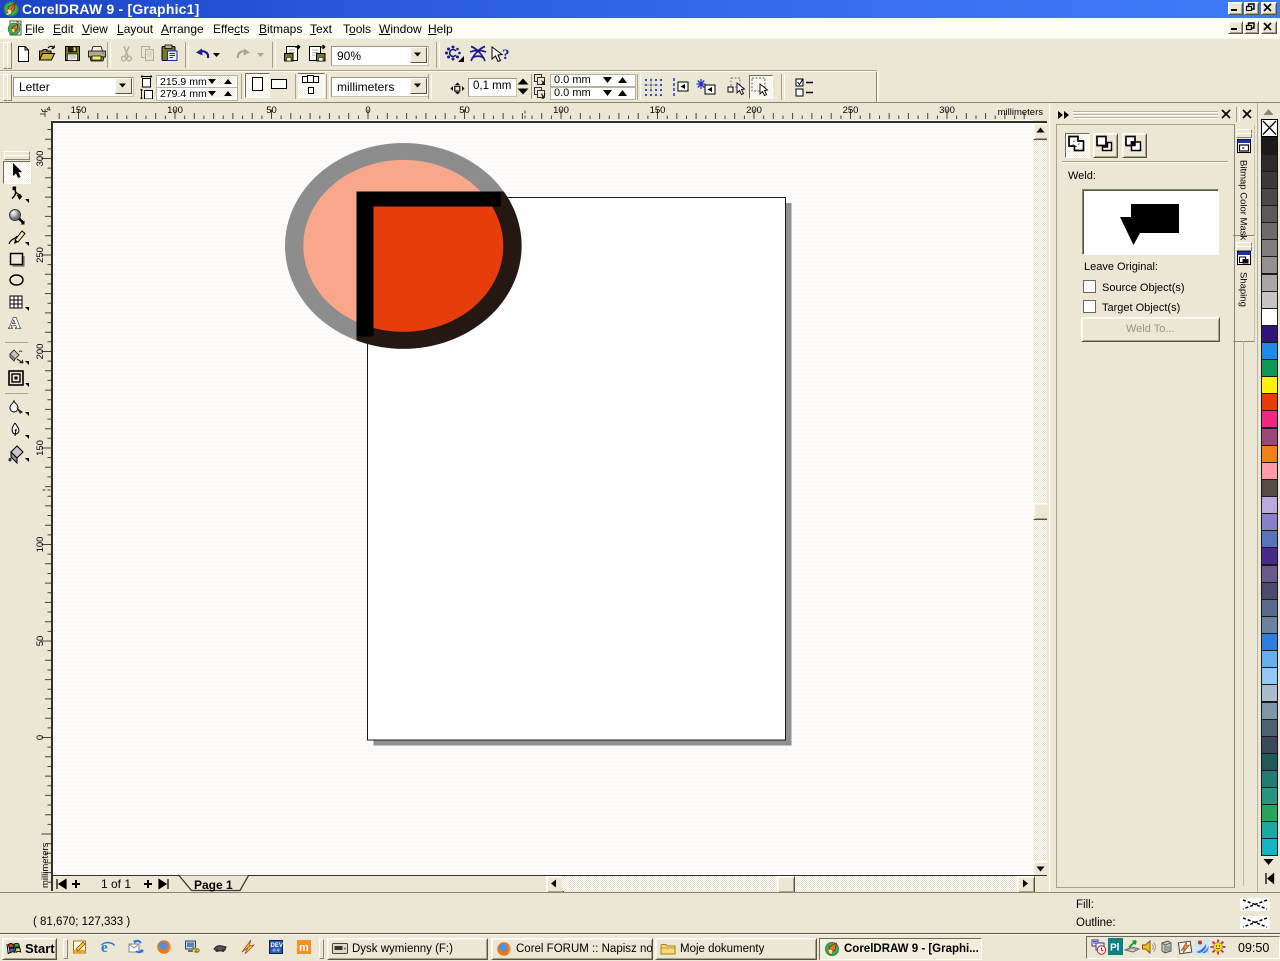  What do you see at coordinates (543, 82) in the screenshot?
I see `svg-text: x` at bounding box center [543, 82].